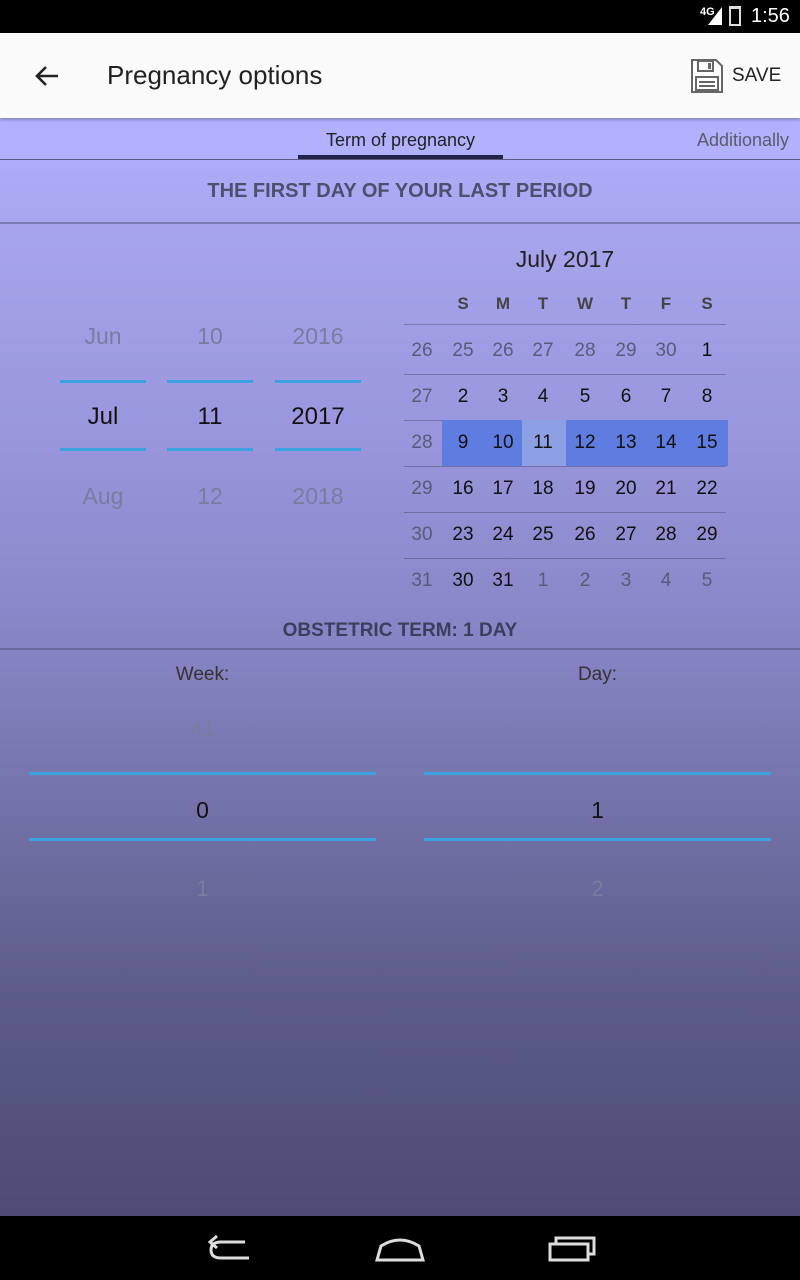  Describe the element at coordinates (103, 496) in the screenshot. I see `month-next: Aug` at that location.